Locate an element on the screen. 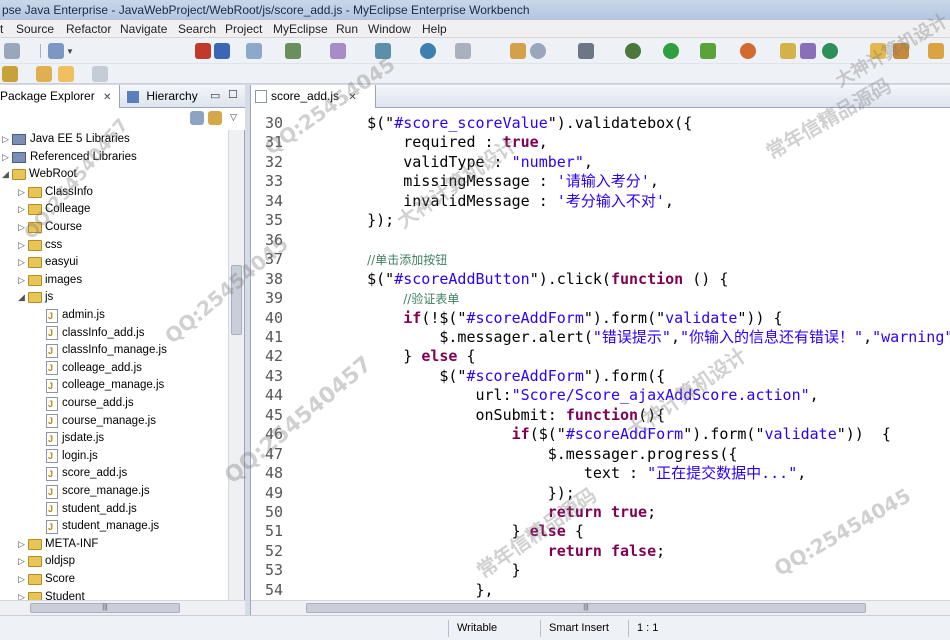 The height and width of the screenshot is (640, 950). tab-package-explorer: Package Explorer ✕ is located at coordinates (60, 96).